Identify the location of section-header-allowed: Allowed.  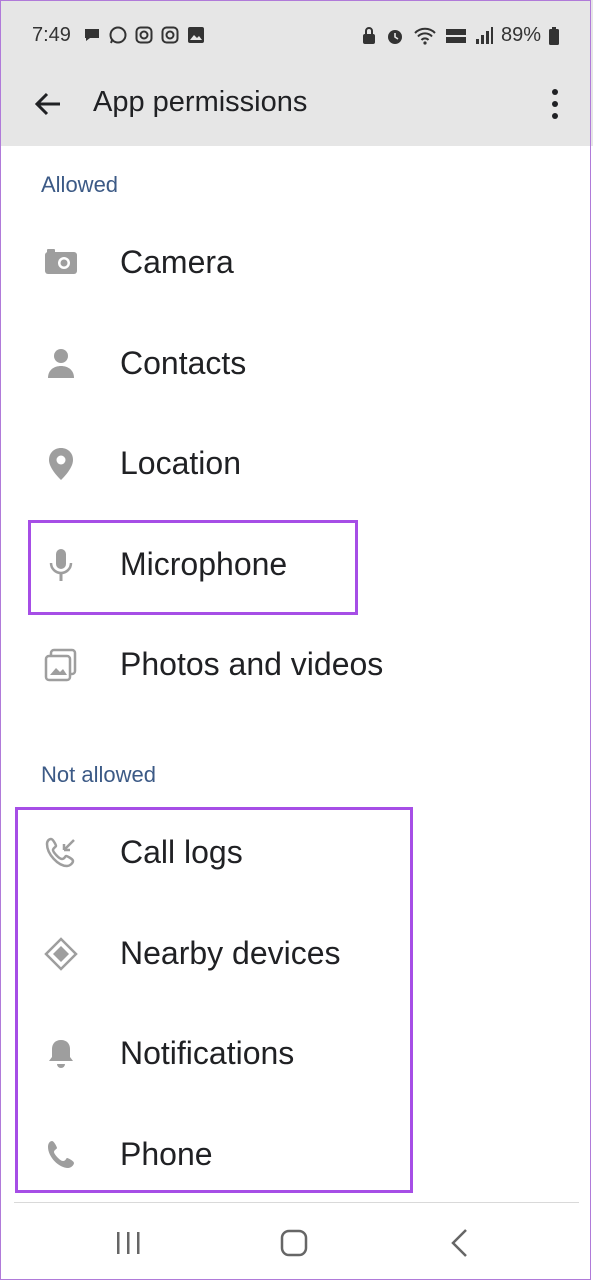
(80, 184).